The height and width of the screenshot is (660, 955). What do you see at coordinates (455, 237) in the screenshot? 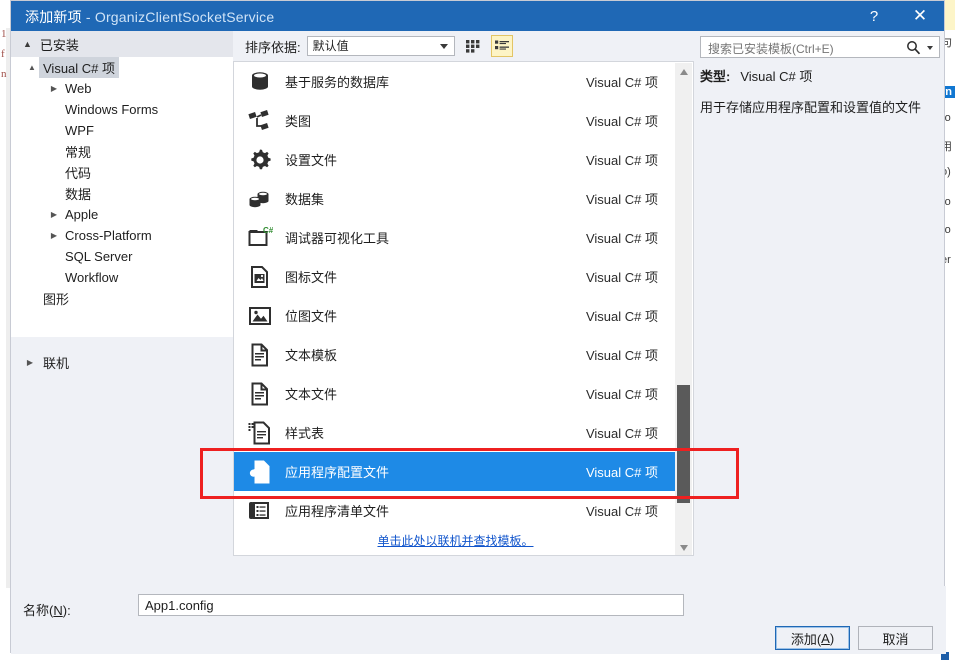
I see `template-list-item: C# 调试器可视化工具 Visual C# 项` at bounding box center [455, 237].